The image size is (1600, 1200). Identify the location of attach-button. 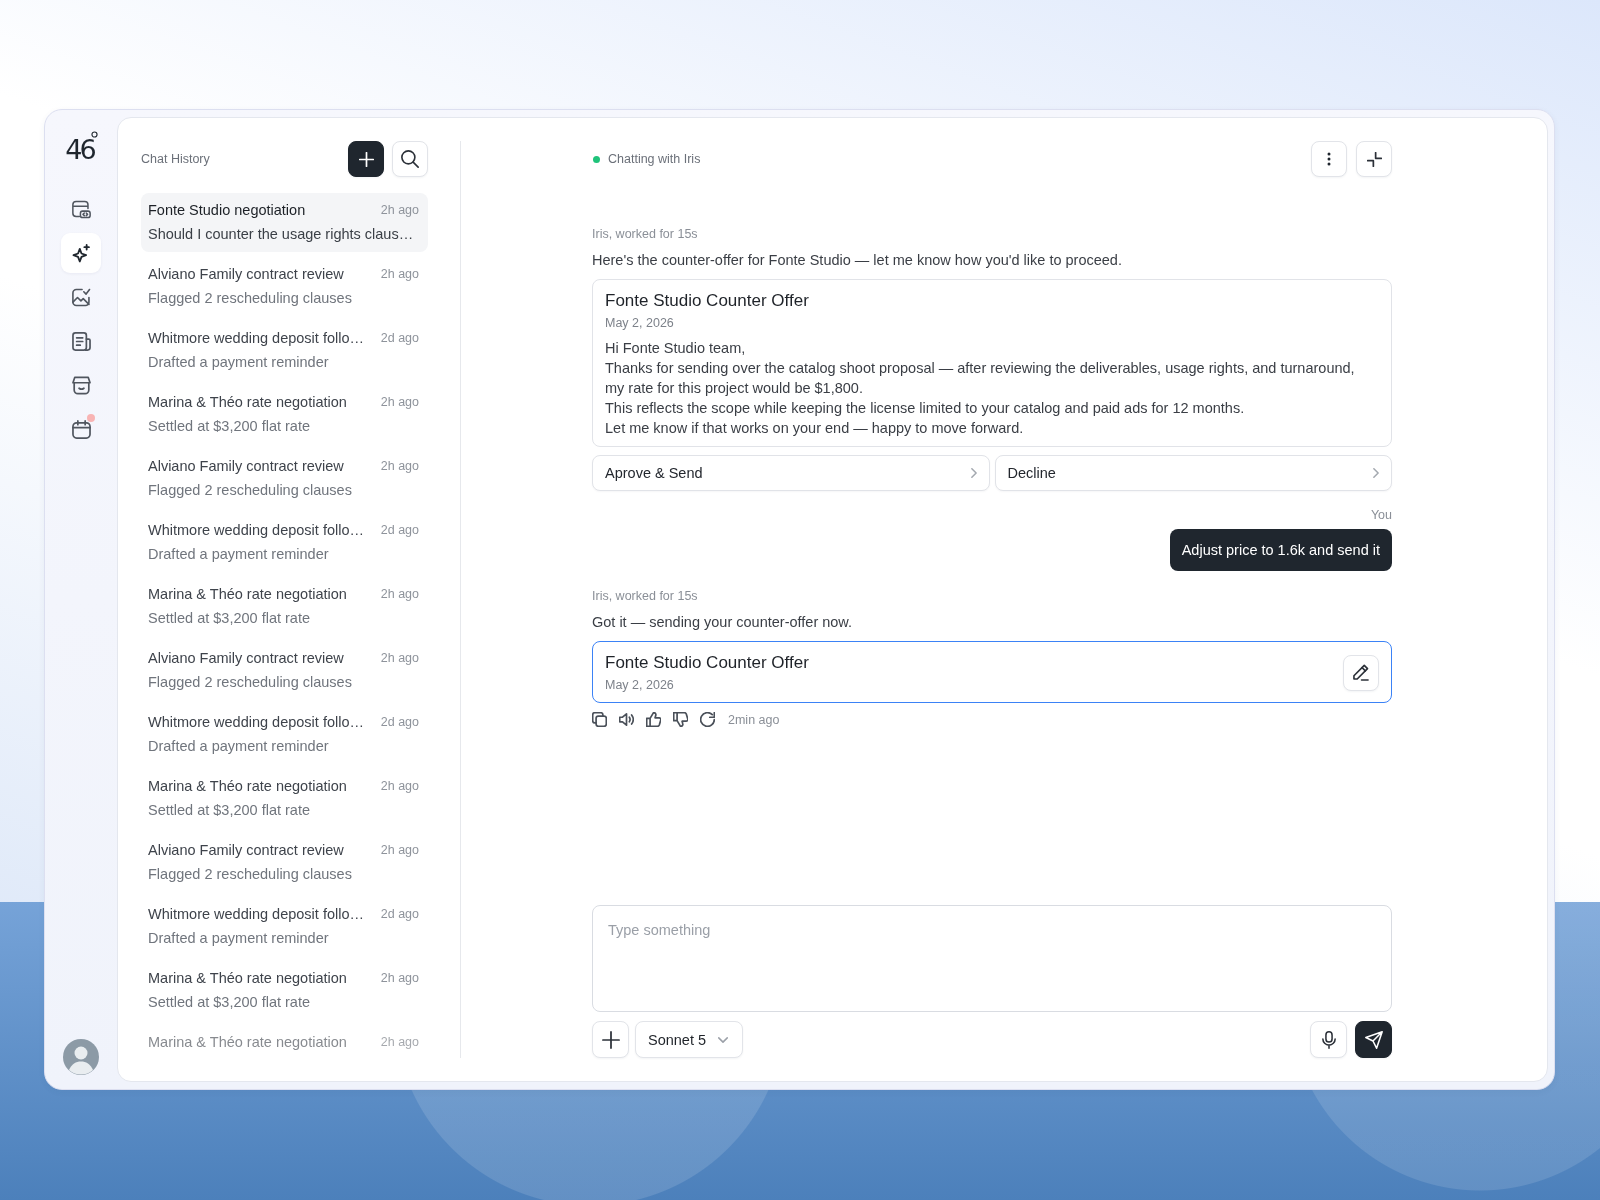
(610, 1039).